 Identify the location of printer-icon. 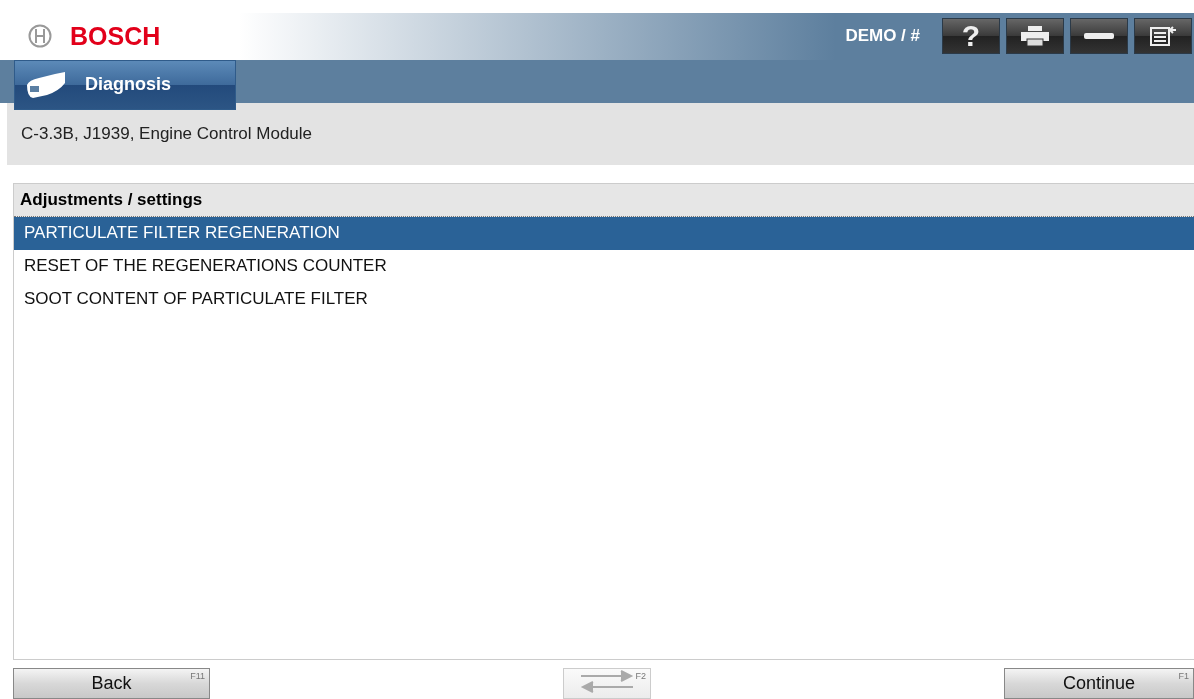
(1035, 36).